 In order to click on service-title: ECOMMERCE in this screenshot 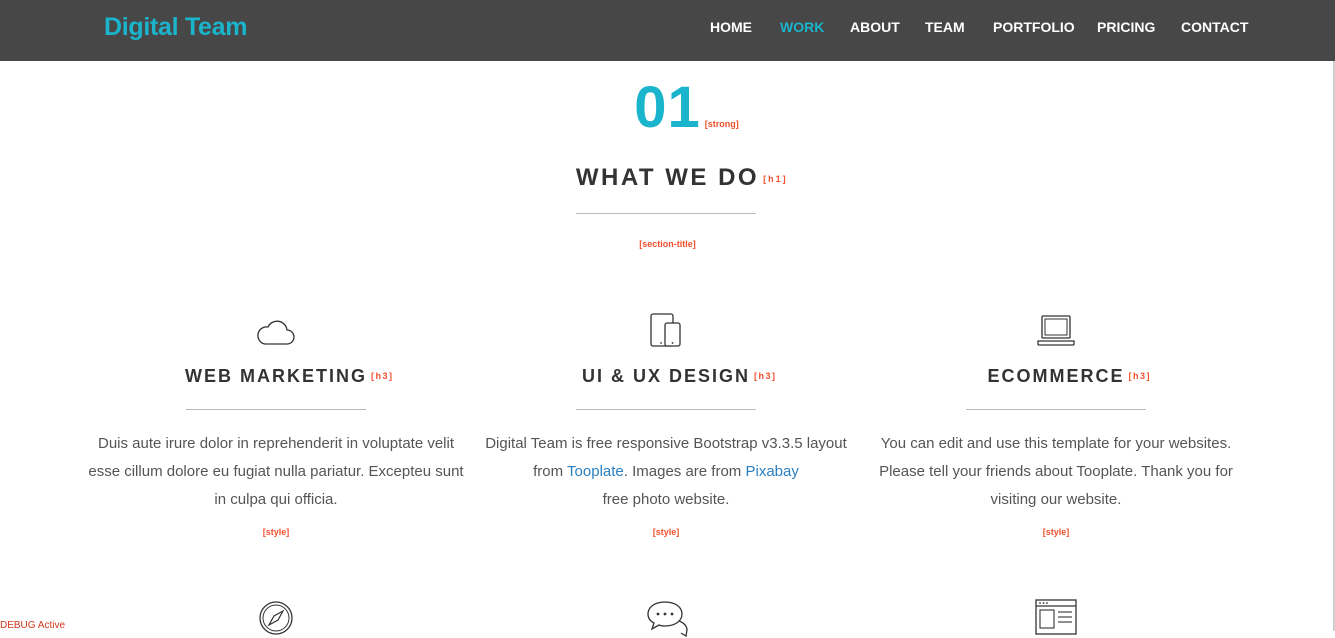, I will do `click(1056, 376)`.